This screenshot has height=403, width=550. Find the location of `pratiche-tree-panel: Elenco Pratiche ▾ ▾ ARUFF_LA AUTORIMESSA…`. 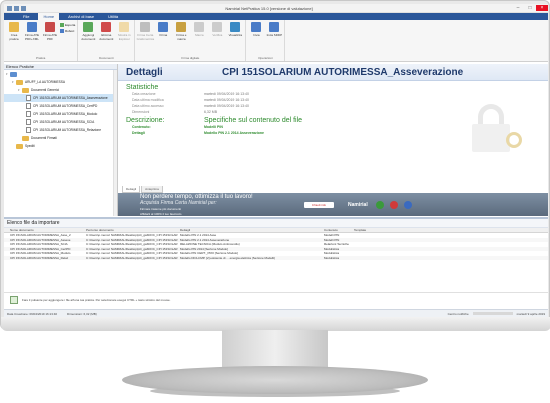

pratiche-tree-panel: Elenco Pratiche ▾ ▾ ARUFF_LA AUTORIMESSA… is located at coordinates (61, 140).